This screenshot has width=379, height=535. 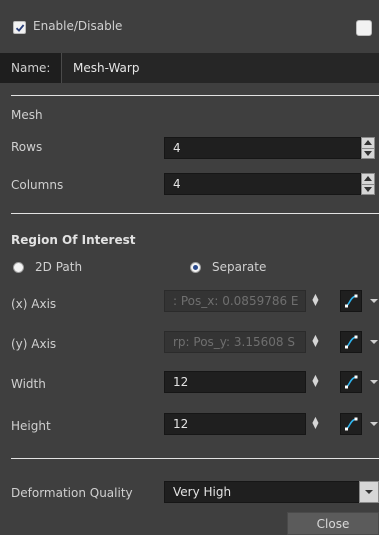 What do you see at coordinates (315, 423) in the screenshot?
I see `height-spin-icon: ▲ ▼` at bounding box center [315, 423].